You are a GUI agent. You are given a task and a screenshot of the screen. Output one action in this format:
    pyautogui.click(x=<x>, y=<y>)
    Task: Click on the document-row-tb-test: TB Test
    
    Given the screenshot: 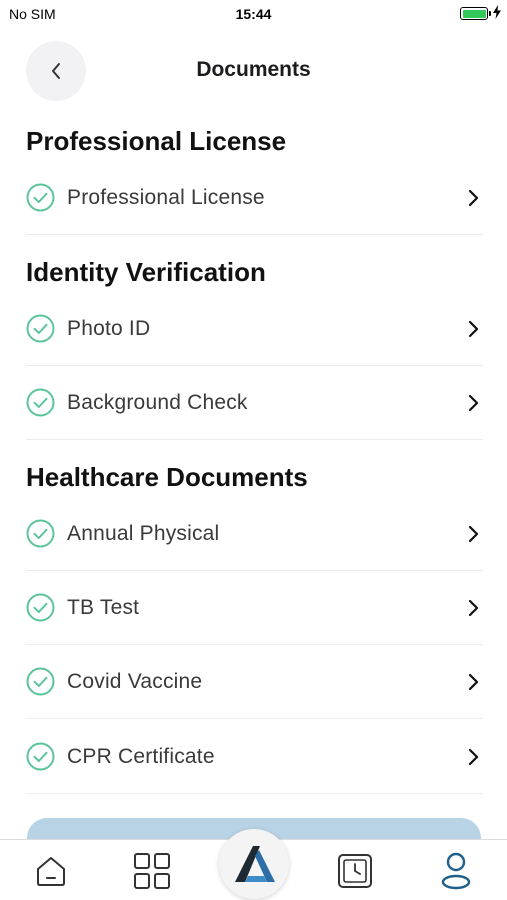 What is the action you would take?
    pyautogui.click(x=254, y=608)
    